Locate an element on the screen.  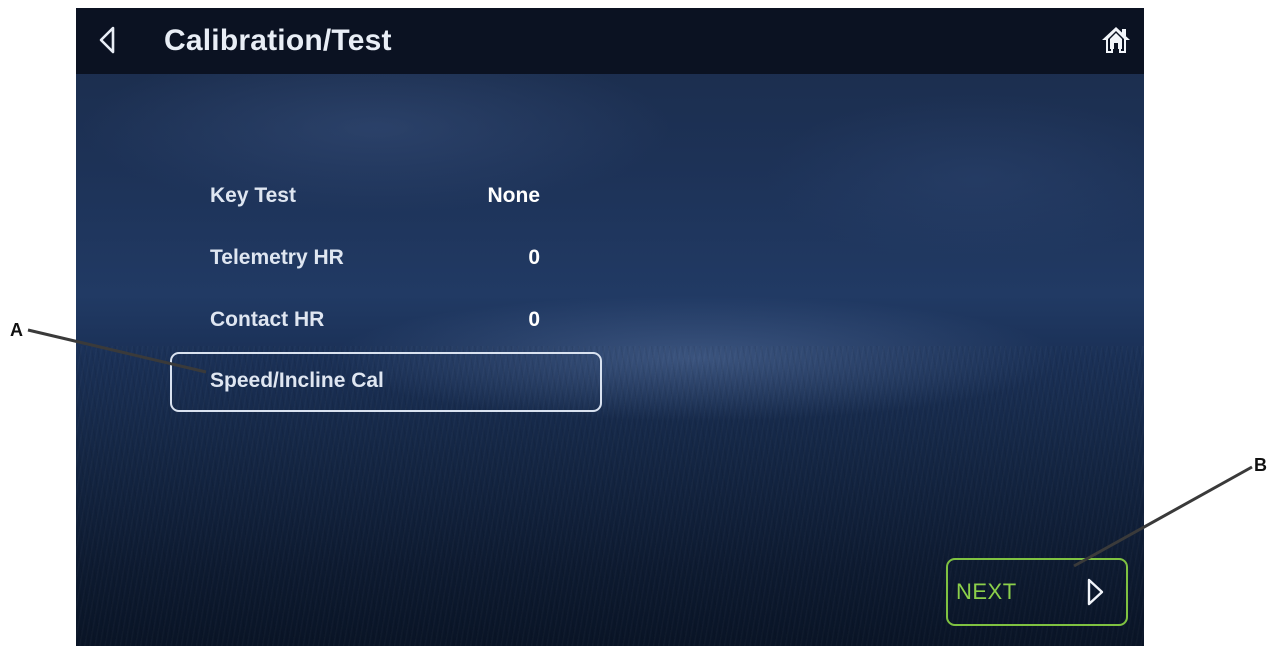
next-label: NEXT is located at coordinates (986, 591).